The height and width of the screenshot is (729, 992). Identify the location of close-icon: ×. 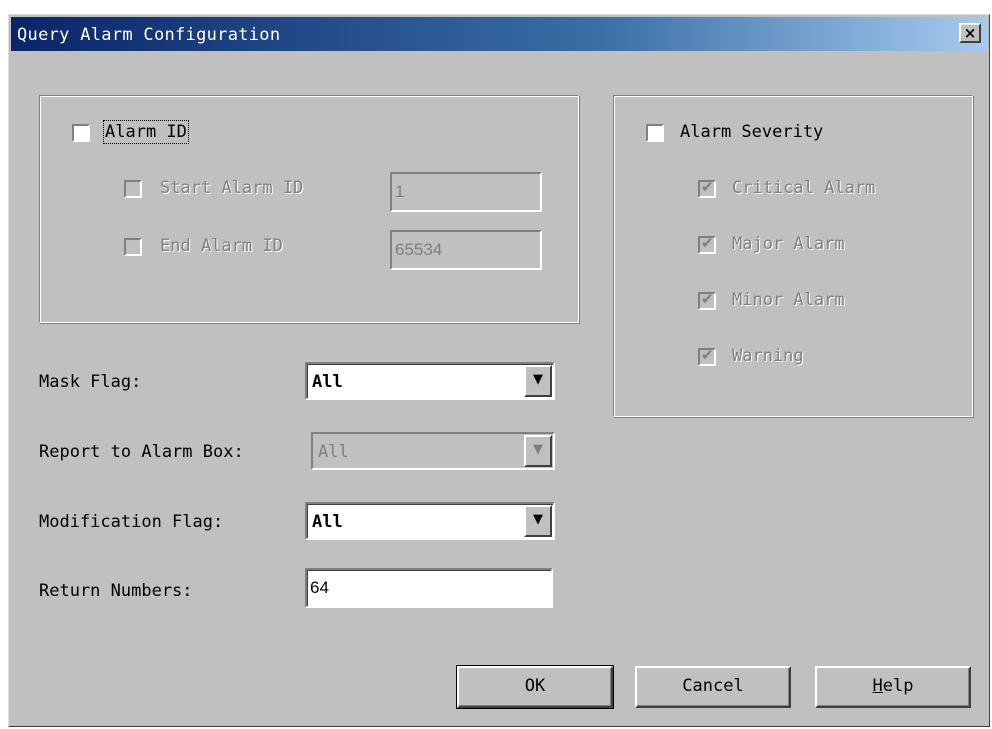
(970, 33).